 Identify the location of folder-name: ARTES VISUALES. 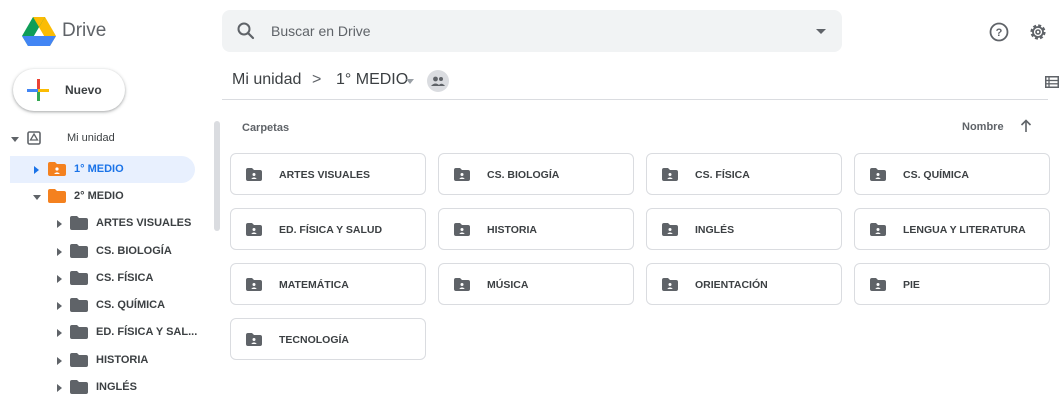
(325, 175).